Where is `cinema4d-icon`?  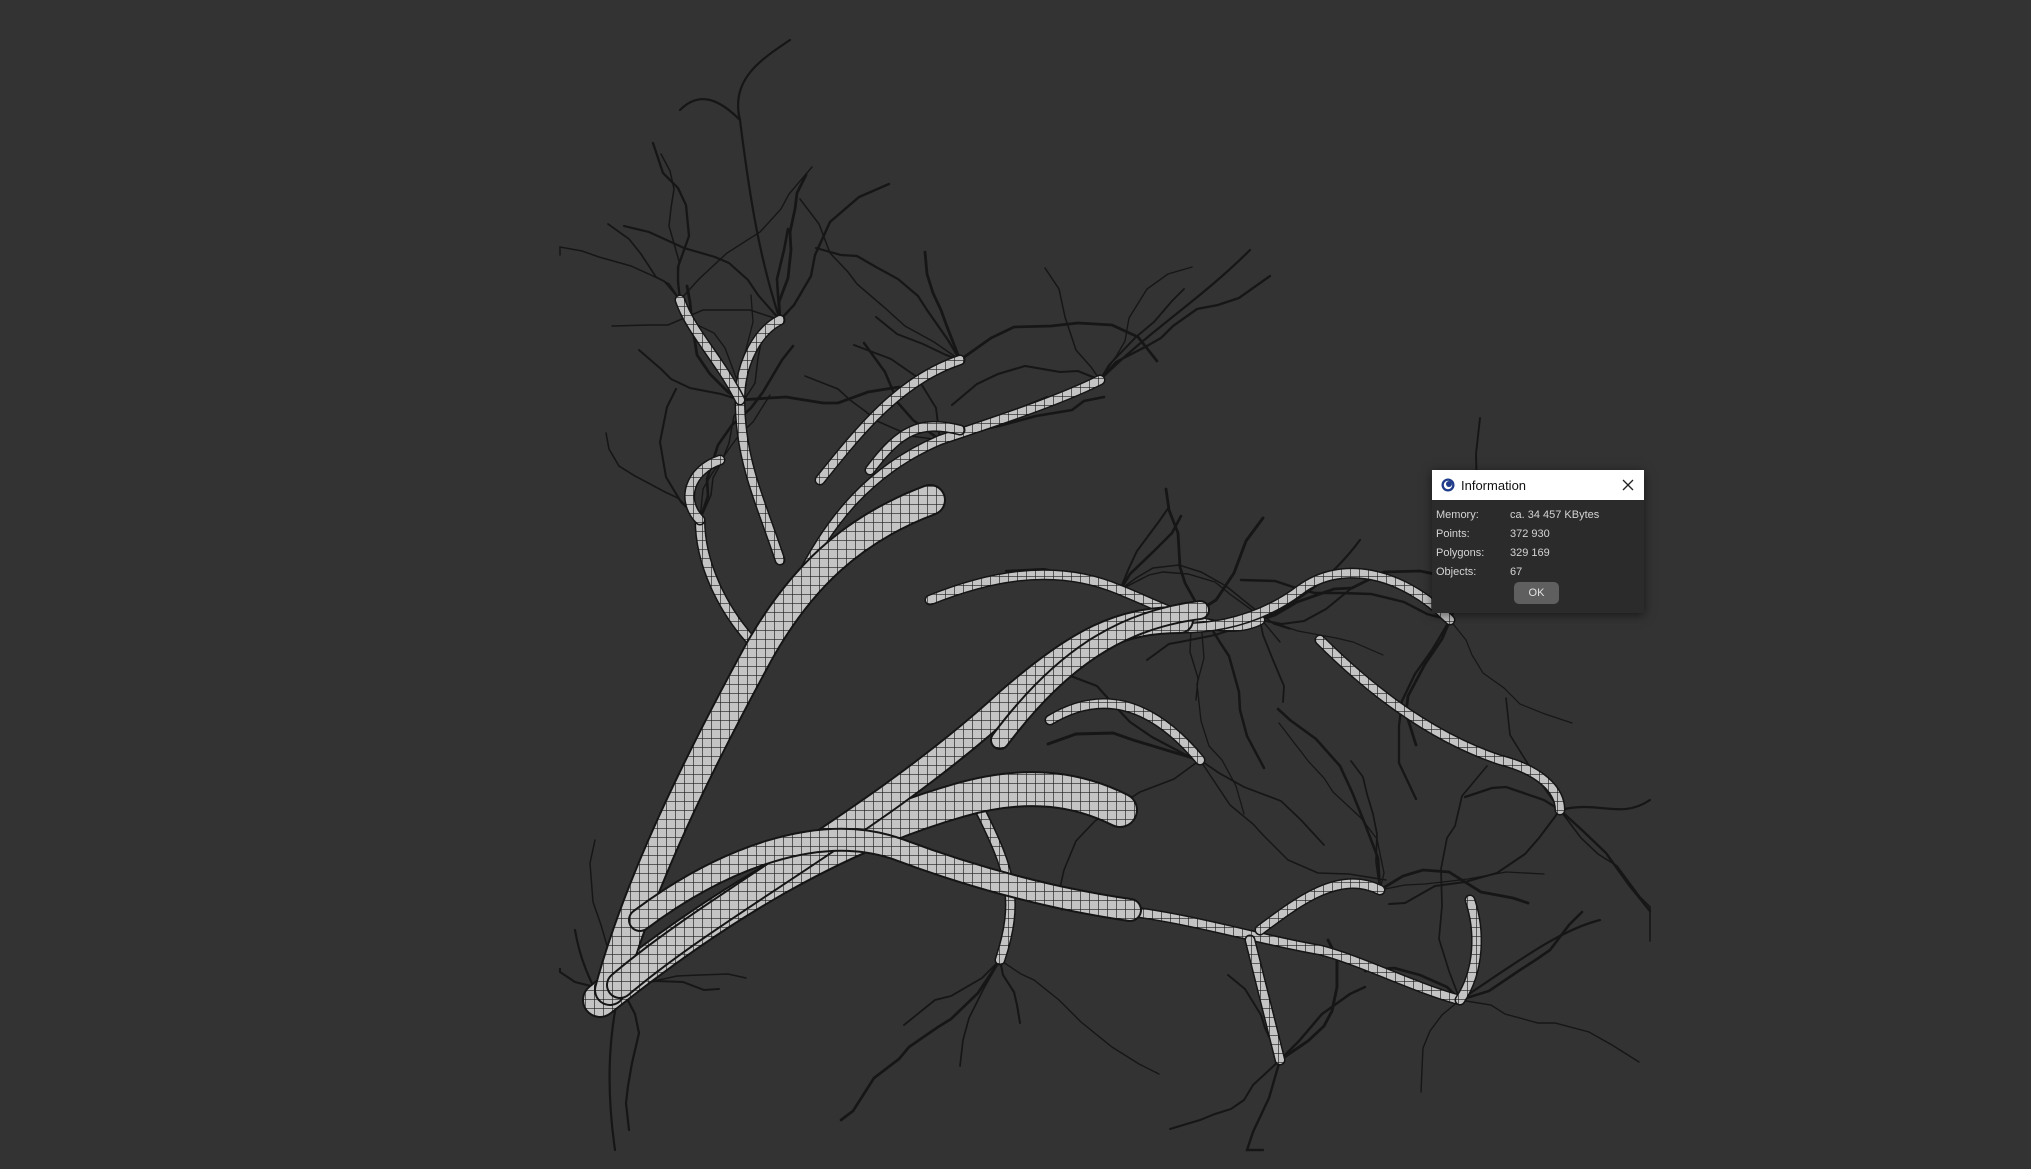
cinema4d-icon is located at coordinates (1448, 485).